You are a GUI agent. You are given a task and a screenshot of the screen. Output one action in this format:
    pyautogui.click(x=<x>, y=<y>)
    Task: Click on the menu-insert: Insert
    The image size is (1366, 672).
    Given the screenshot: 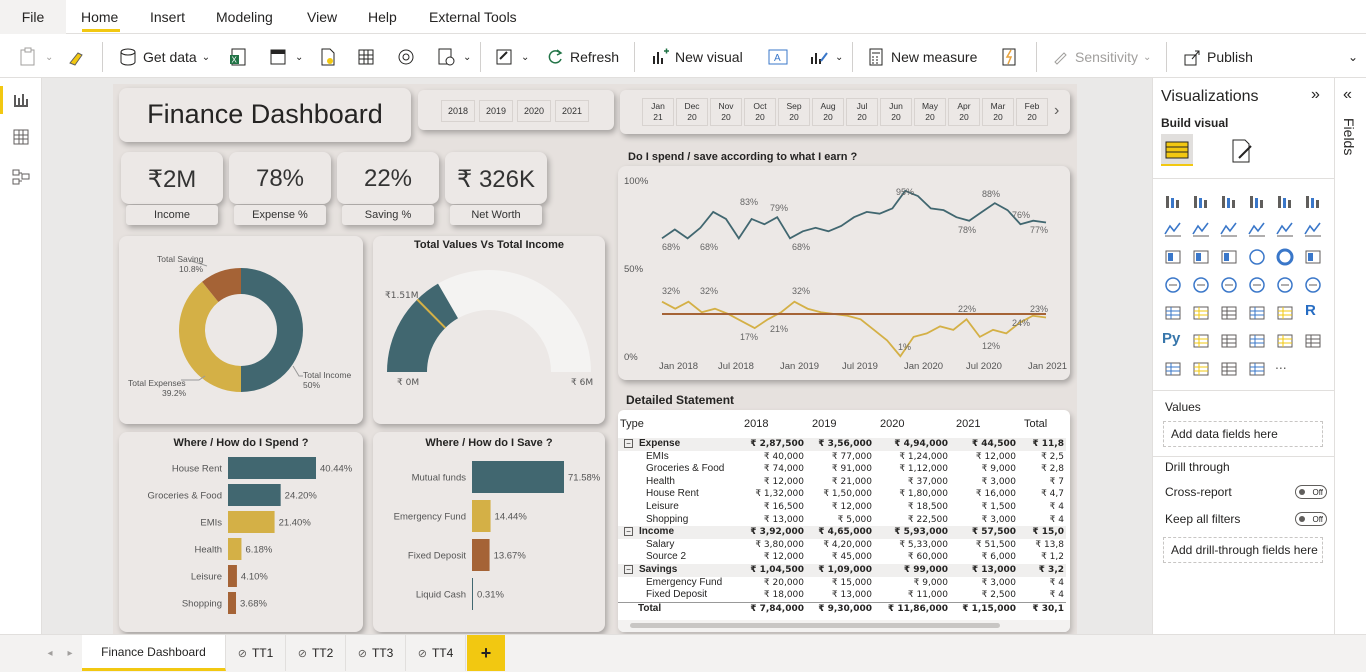 What is the action you would take?
    pyautogui.click(x=167, y=17)
    